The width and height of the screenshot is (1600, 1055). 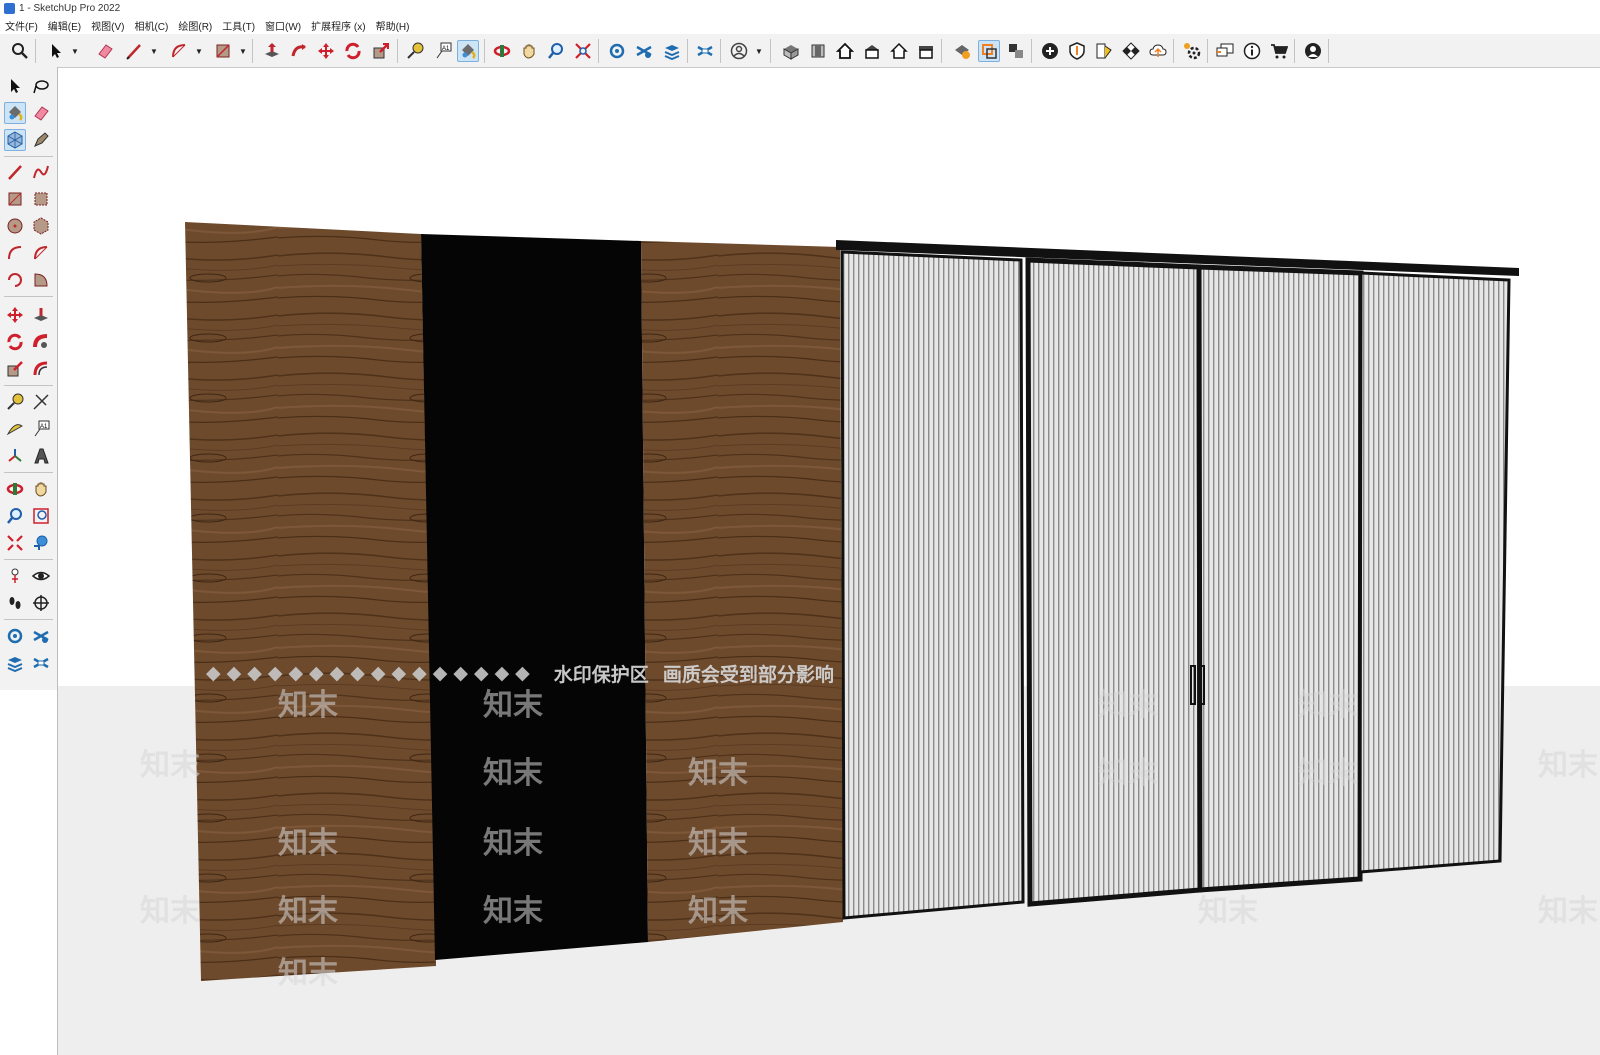 I want to click on checker-icon, so click(x=1131, y=51).